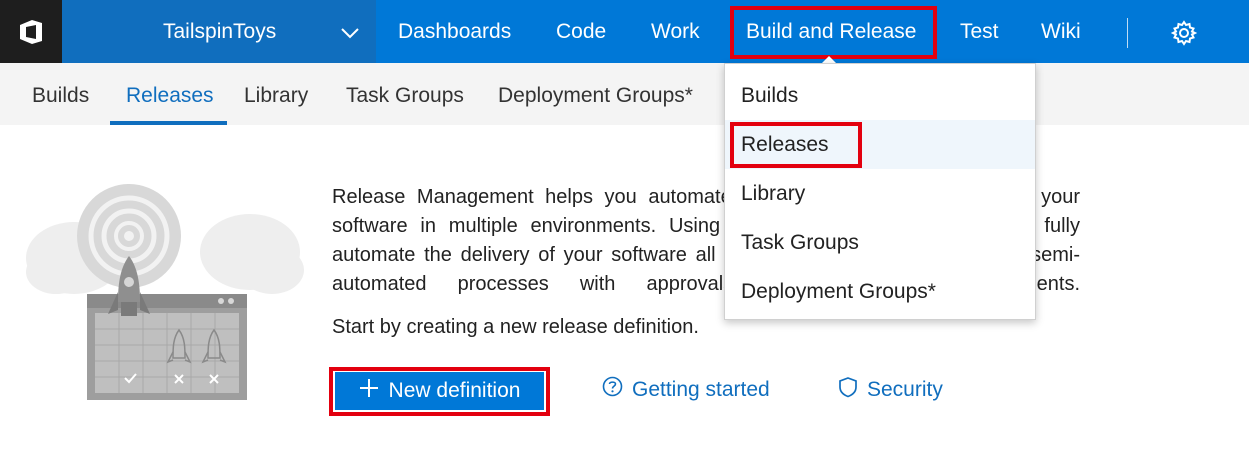 This screenshot has width=1249, height=449. I want to click on security-link: Security, so click(890, 390).